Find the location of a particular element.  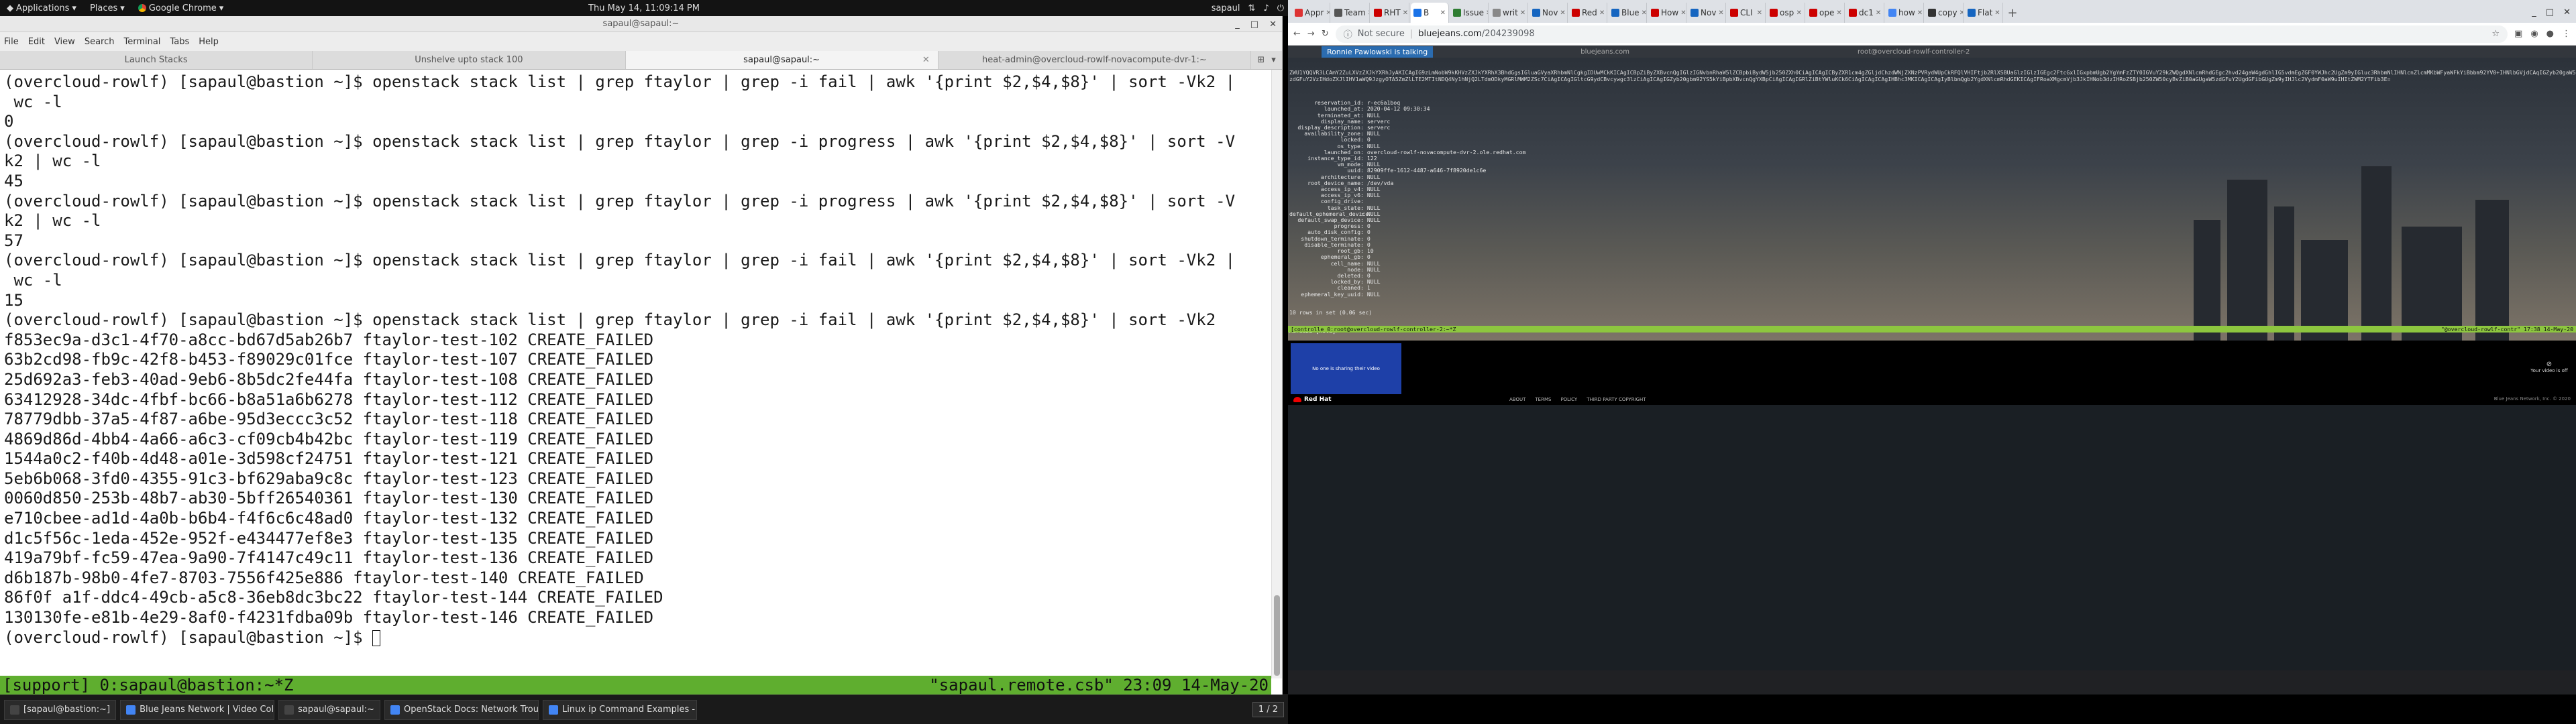

browser-tab: RHT ✕ is located at coordinates (1390, 13).